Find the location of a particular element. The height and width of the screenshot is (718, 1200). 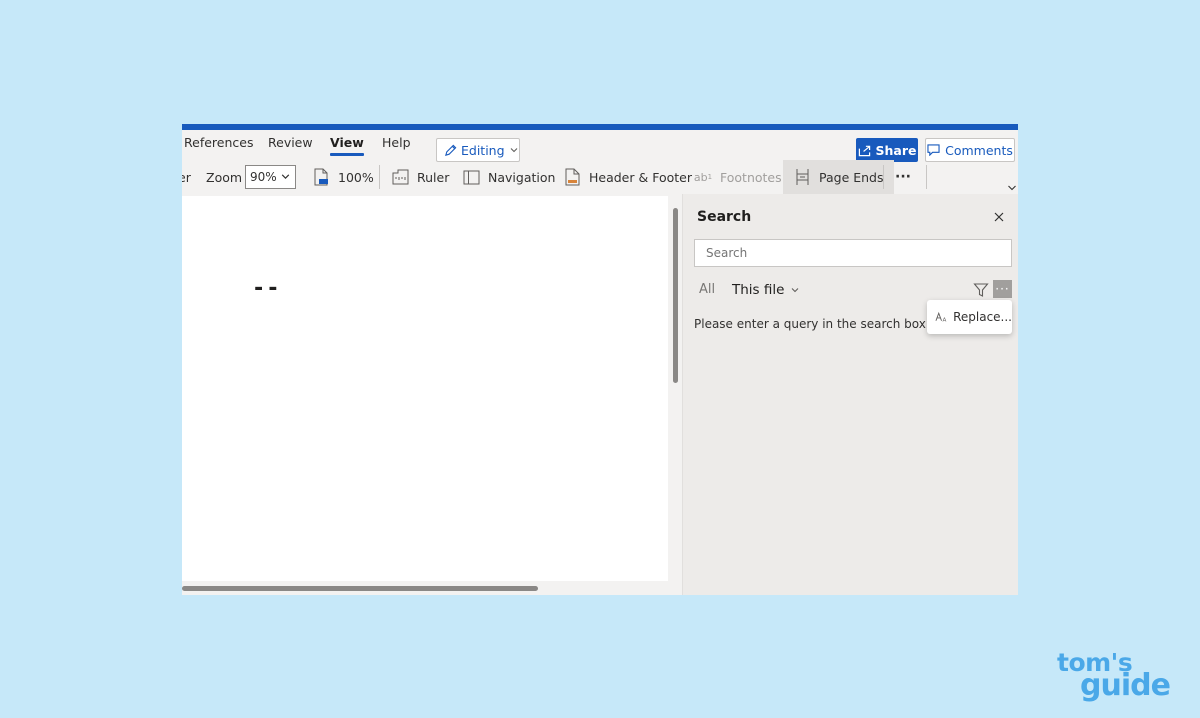

tab-review: Review is located at coordinates (290, 147).